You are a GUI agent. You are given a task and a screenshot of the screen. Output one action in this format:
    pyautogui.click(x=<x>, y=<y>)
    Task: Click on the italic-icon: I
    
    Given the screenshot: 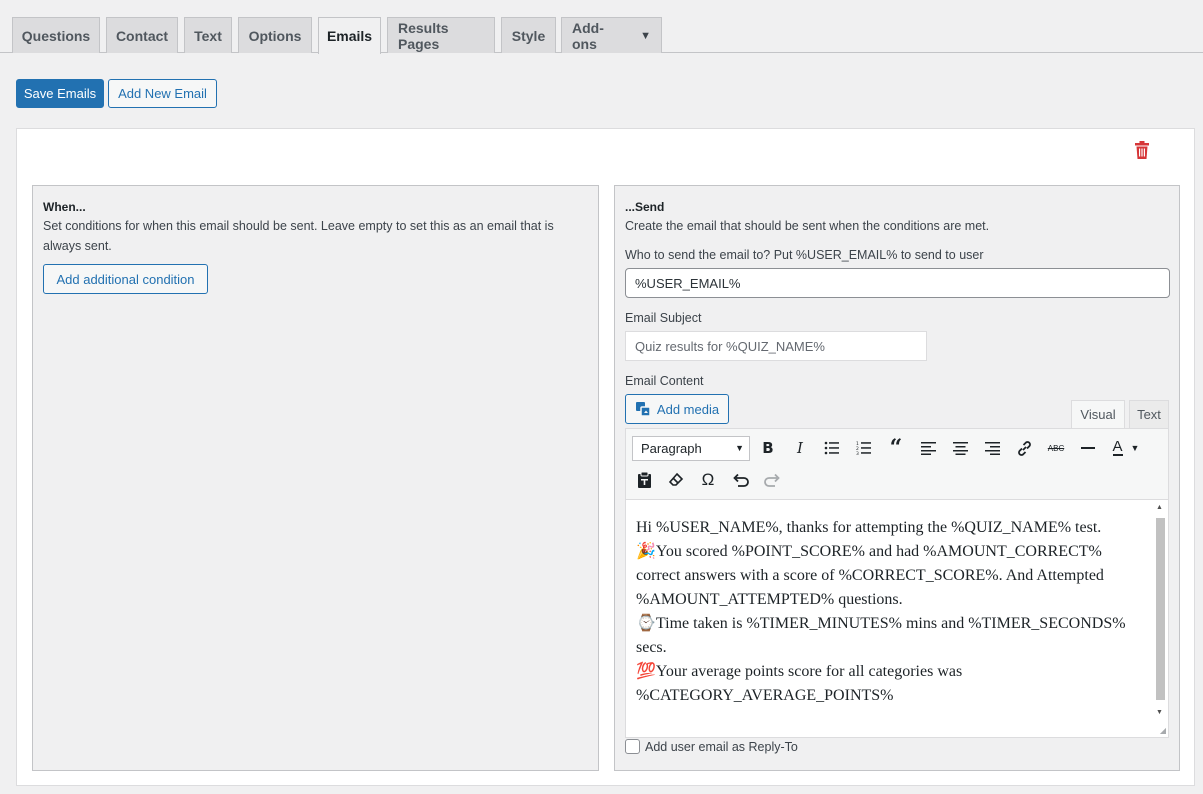 What is the action you would take?
    pyautogui.click(x=800, y=448)
    